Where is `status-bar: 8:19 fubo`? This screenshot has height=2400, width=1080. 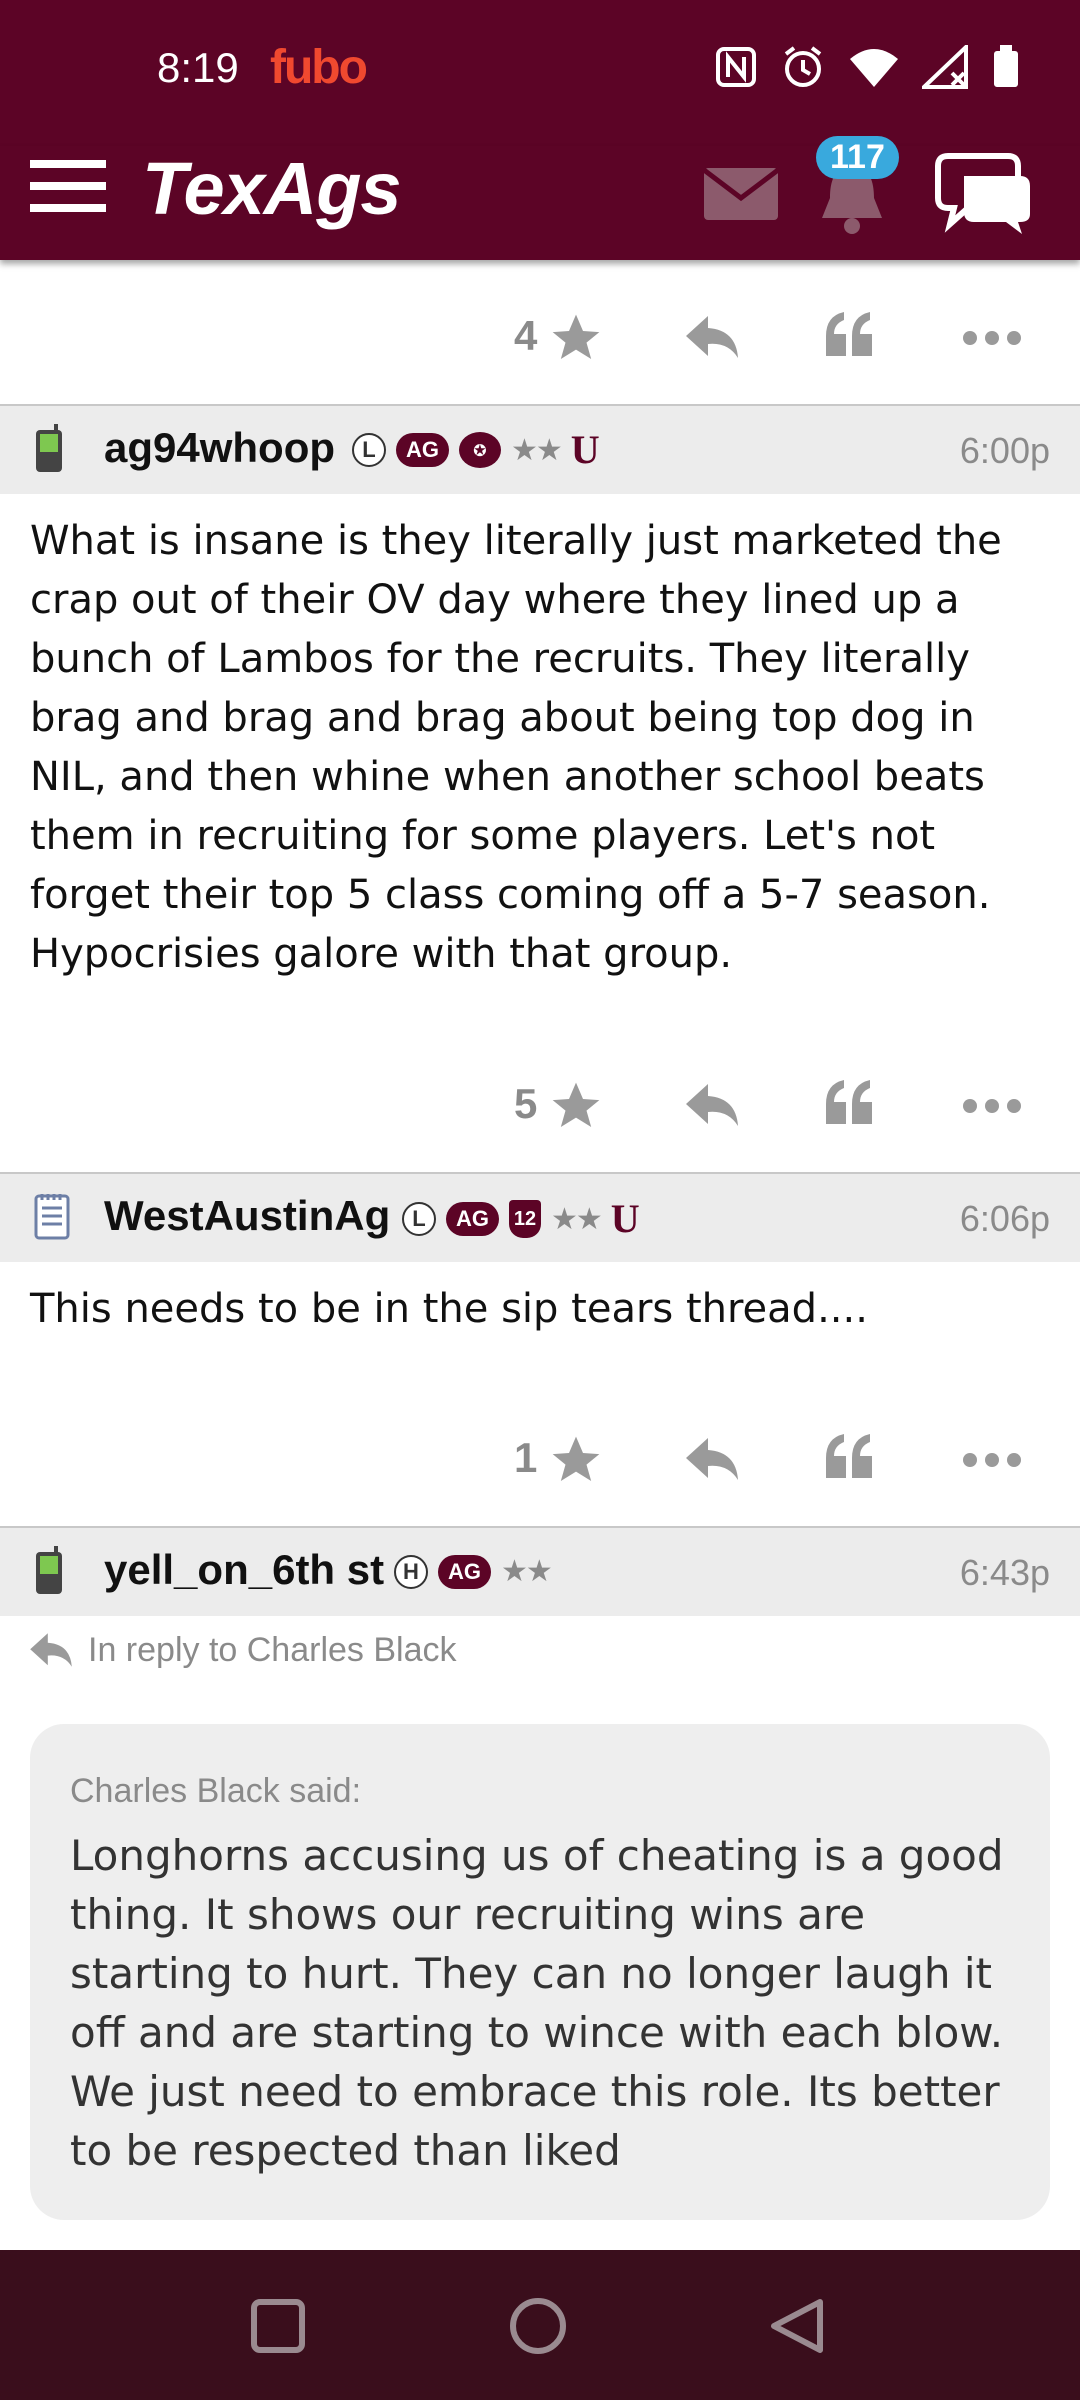
status-bar: 8:19 fubo is located at coordinates (540, 73).